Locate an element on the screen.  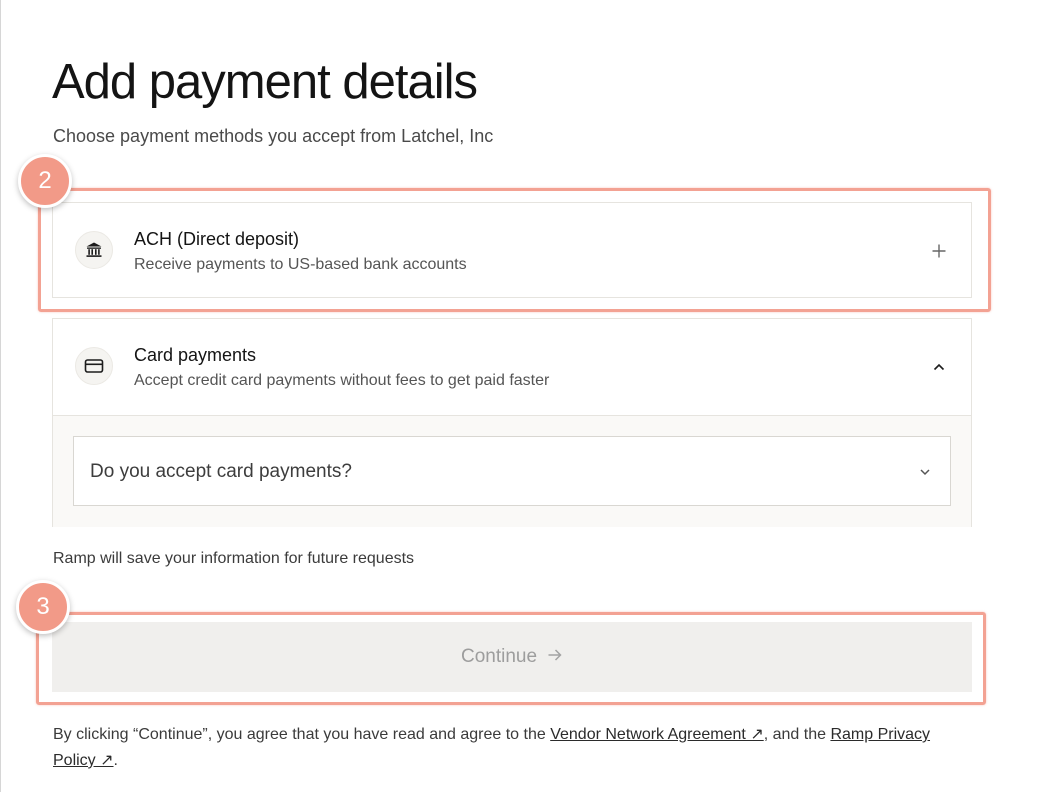
annotation-badge-3: 3 is located at coordinates (43, 607).